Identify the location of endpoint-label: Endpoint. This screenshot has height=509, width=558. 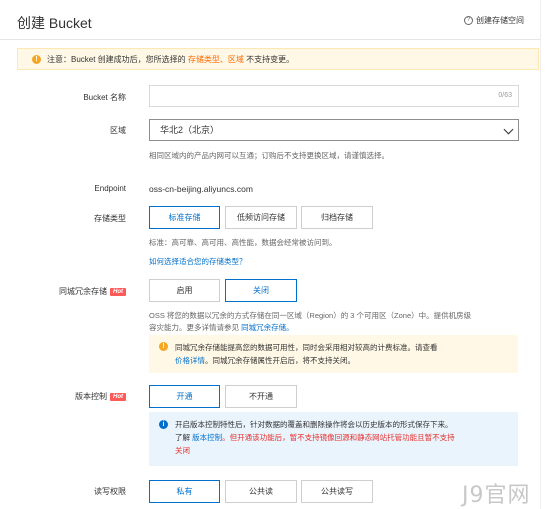
(110, 188).